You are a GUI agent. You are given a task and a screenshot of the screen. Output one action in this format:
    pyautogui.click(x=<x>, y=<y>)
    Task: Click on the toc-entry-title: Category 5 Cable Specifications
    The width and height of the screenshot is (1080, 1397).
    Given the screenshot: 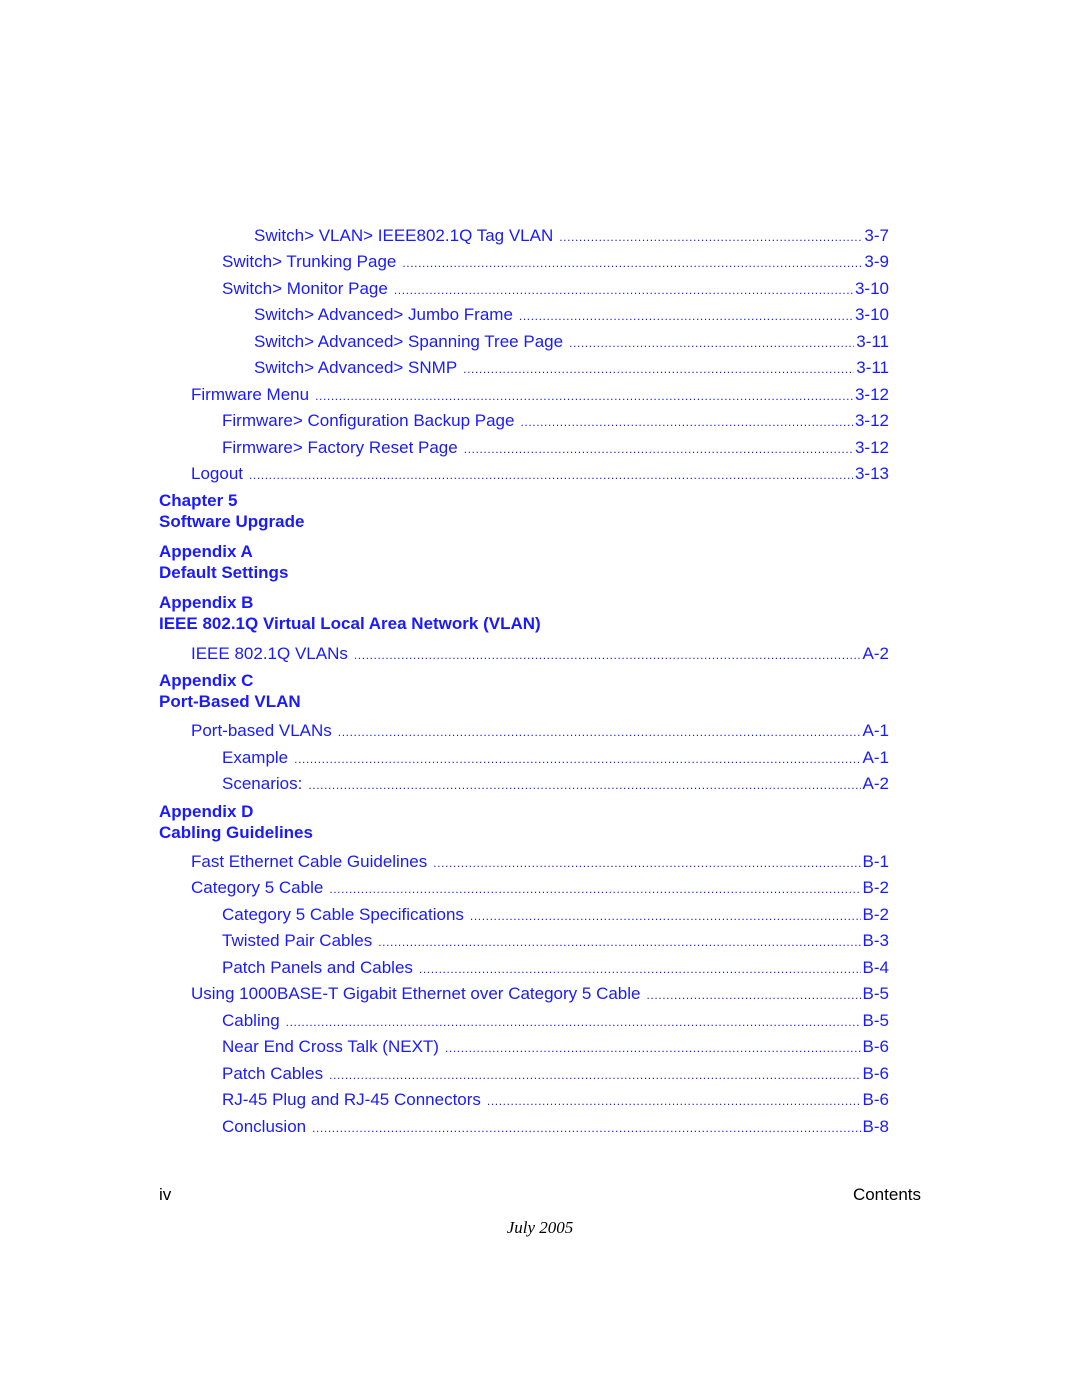 What is the action you would take?
    pyautogui.click(x=343, y=914)
    